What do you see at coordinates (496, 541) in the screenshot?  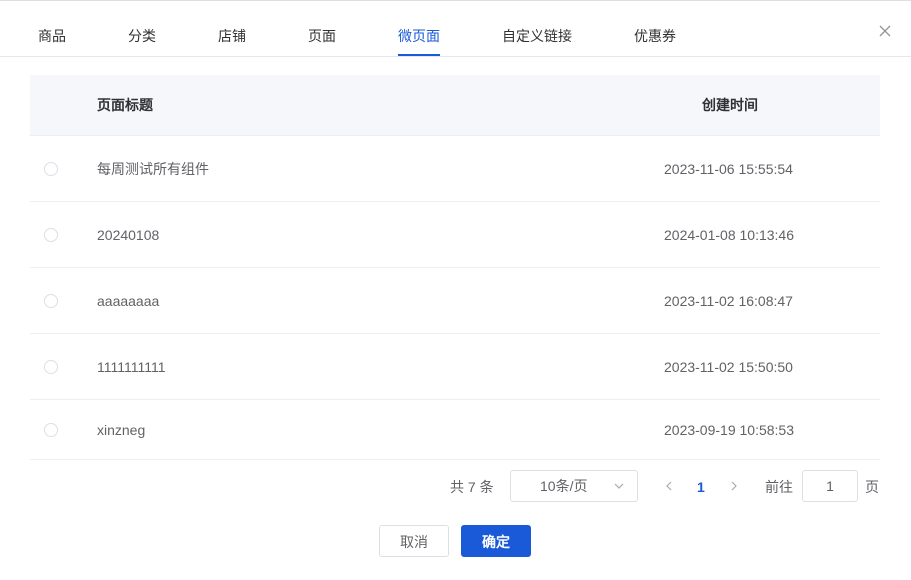 I see `confirm-button: 确定` at bounding box center [496, 541].